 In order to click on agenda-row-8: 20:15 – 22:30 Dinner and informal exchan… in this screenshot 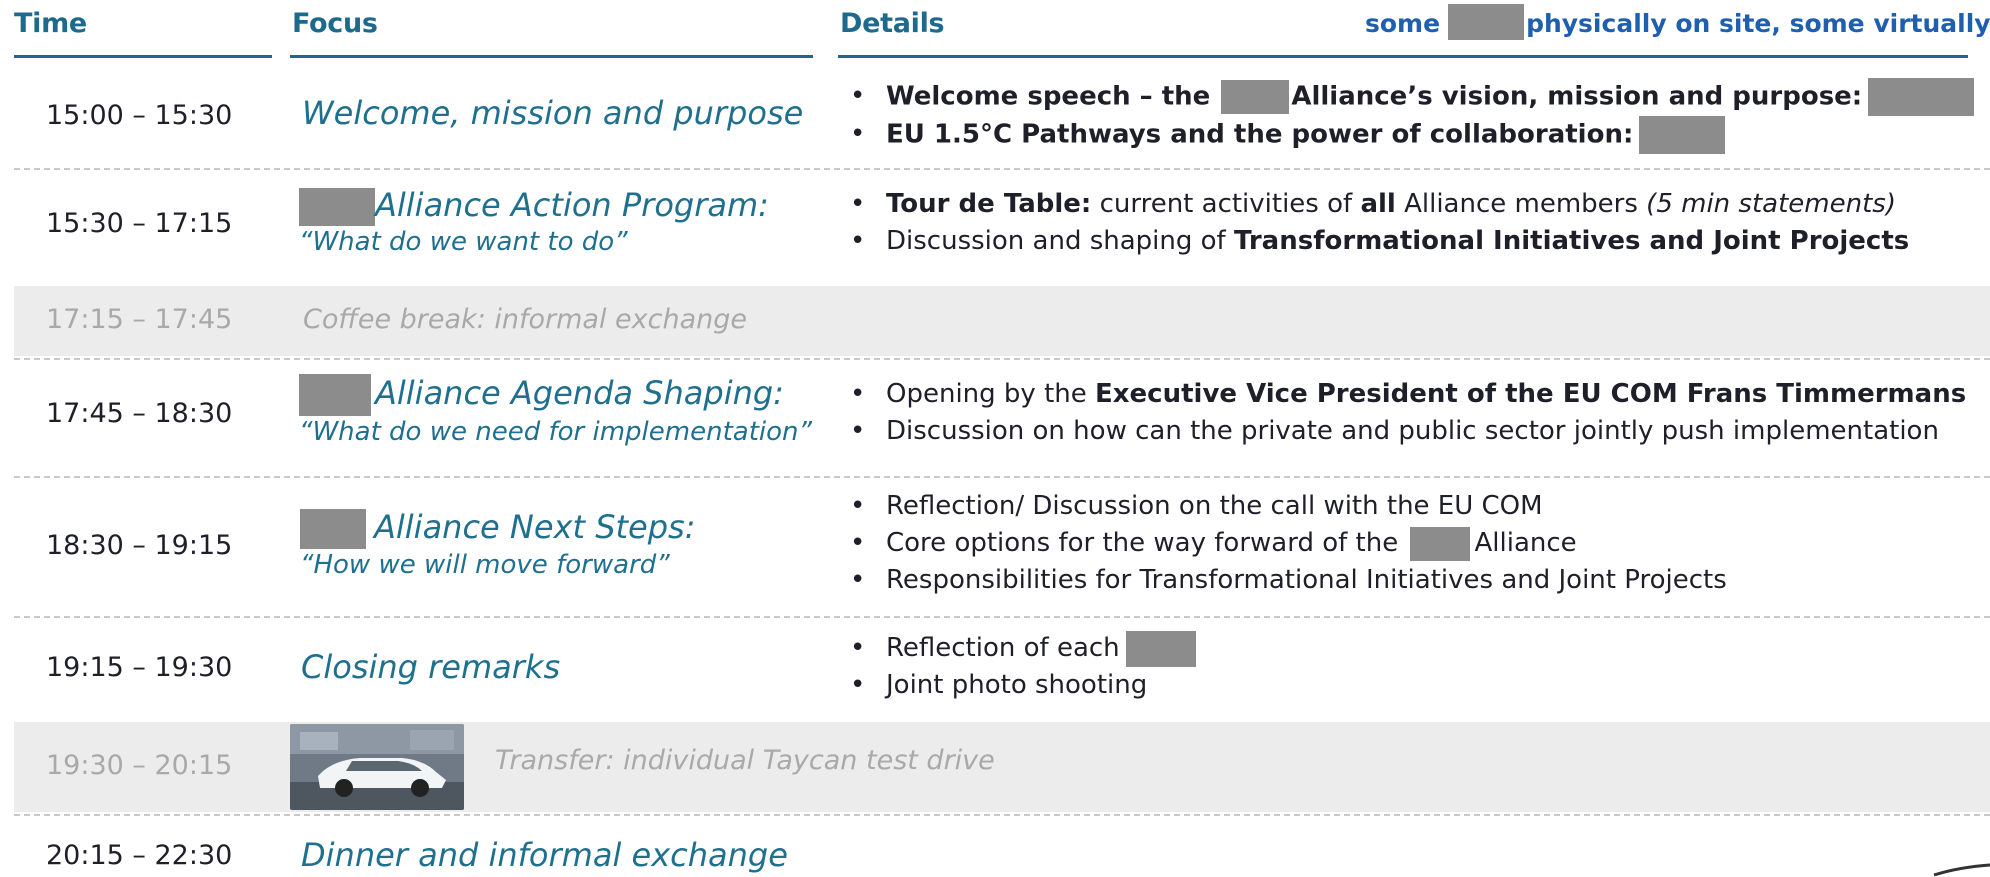, I will do `click(1002, 846)`.